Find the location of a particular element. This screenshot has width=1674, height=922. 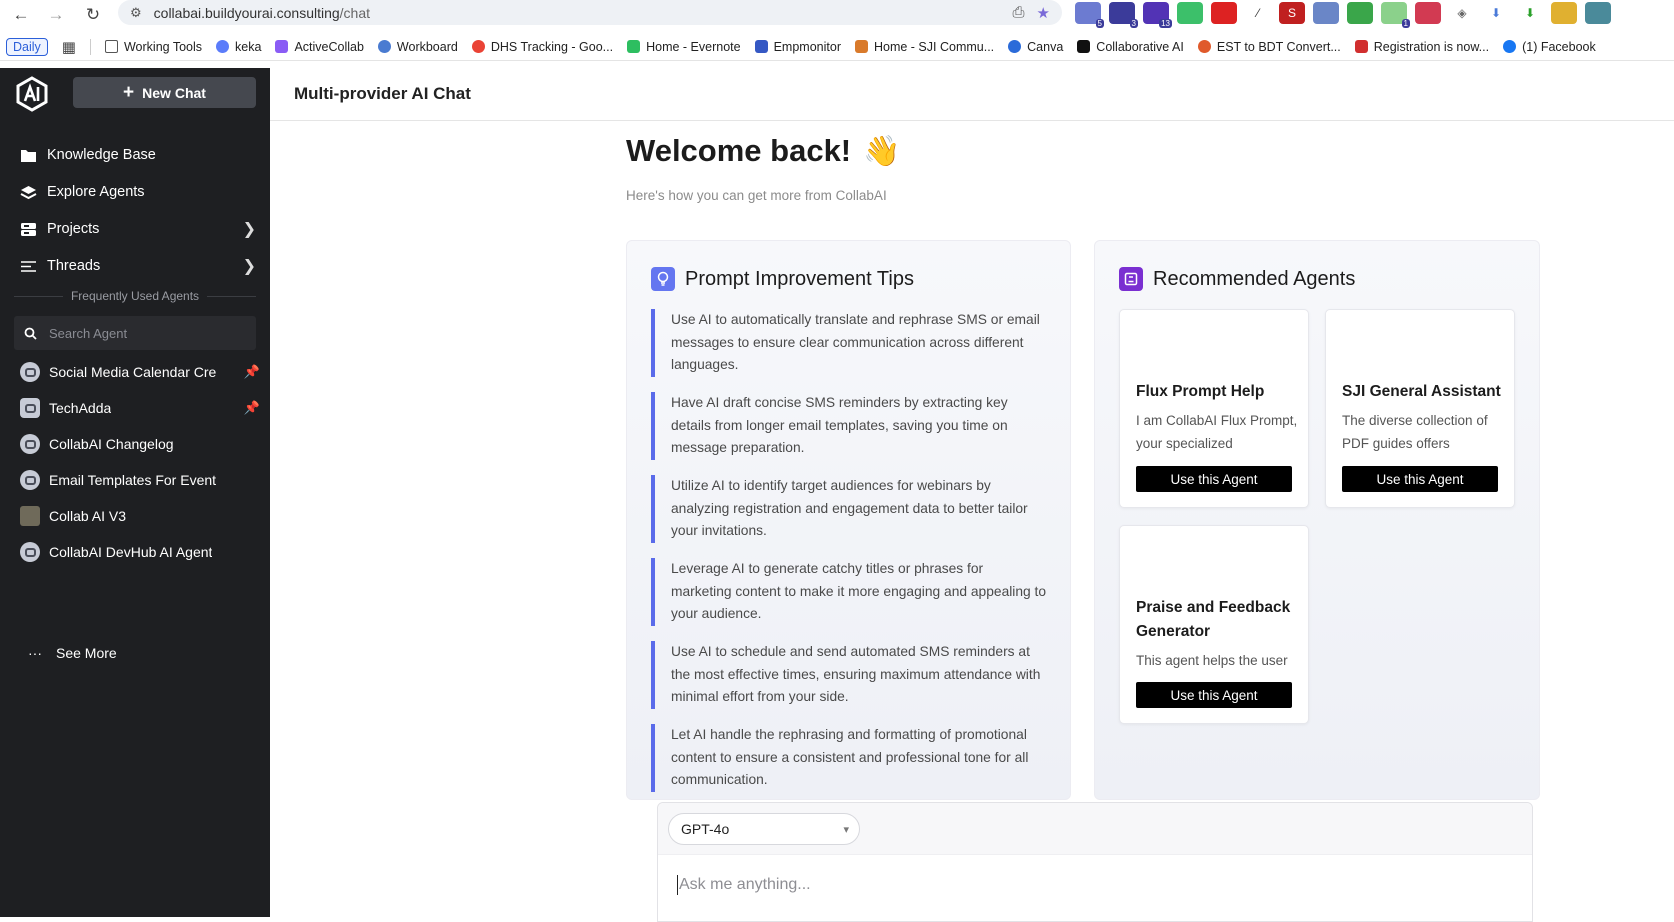

recommended-agent-desc: This agent helps the user is located at coordinates (1212, 660).